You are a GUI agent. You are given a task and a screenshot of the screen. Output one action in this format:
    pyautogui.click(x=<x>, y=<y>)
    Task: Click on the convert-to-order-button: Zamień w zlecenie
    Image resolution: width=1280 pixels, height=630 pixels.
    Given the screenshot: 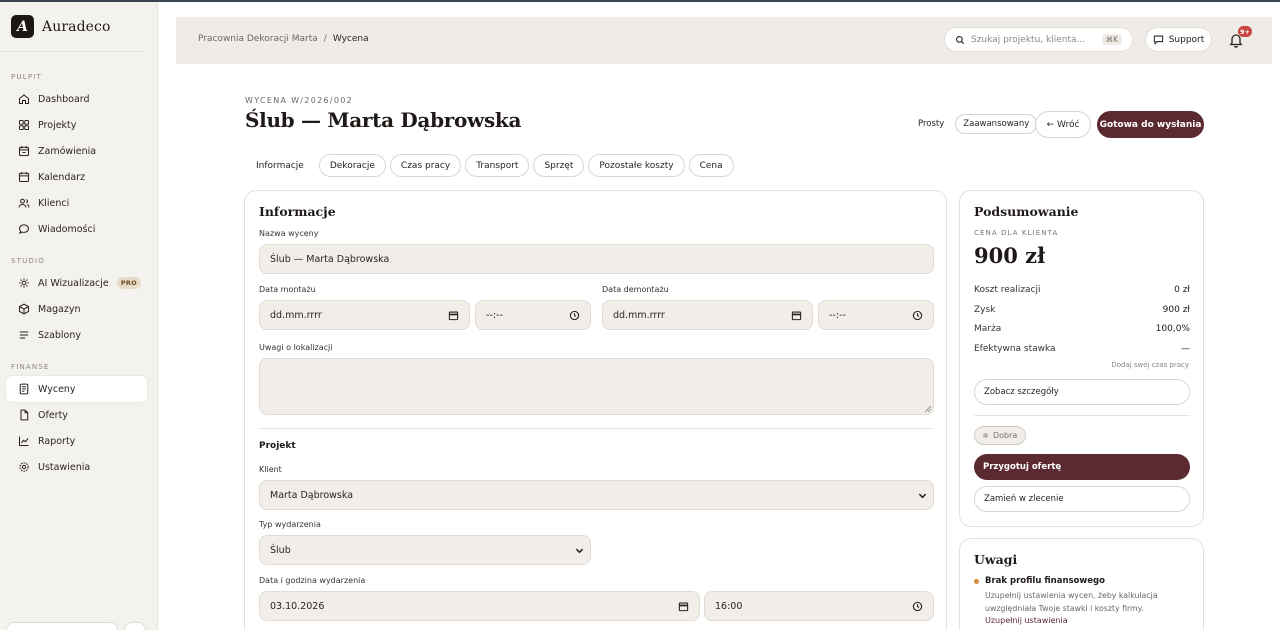 What is the action you would take?
    pyautogui.click(x=1082, y=499)
    